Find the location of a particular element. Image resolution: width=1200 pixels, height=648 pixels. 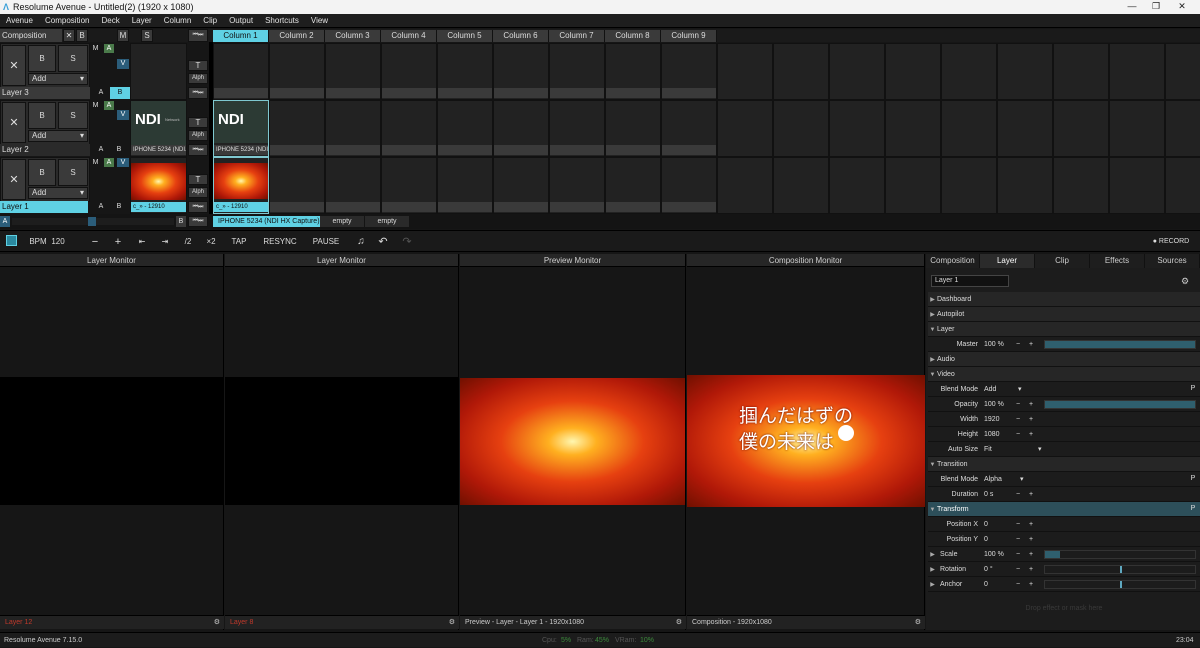

anchor-slider-knob is located at coordinates (1121, 584).